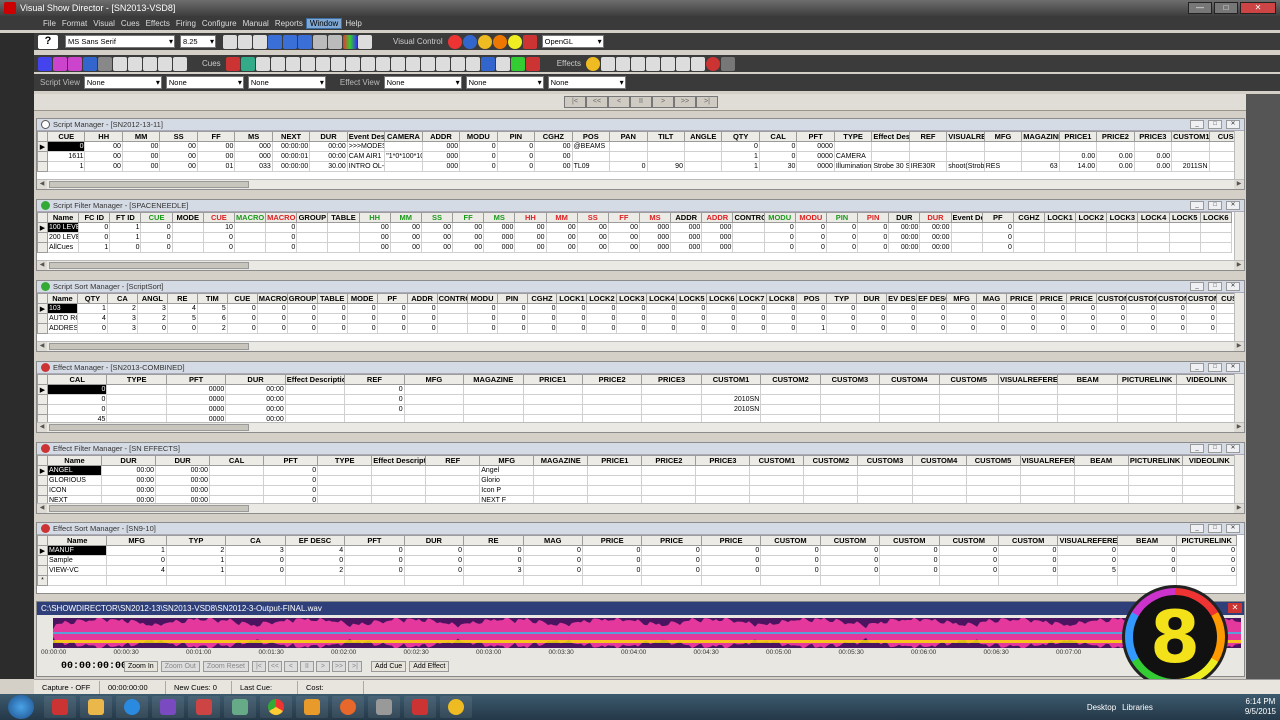 The image size is (1280, 720). What do you see at coordinates (302, 298) in the screenshot?
I see `column-header: GROUP` at bounding box center [302, 298].